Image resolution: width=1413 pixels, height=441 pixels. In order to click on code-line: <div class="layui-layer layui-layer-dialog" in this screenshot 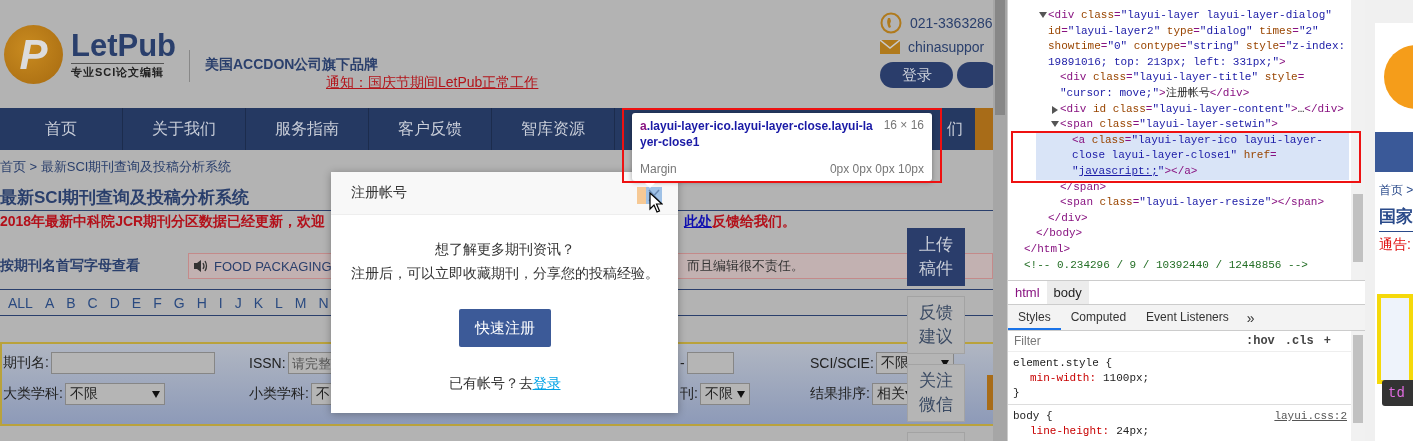, I will do `click(1190, 16)`.